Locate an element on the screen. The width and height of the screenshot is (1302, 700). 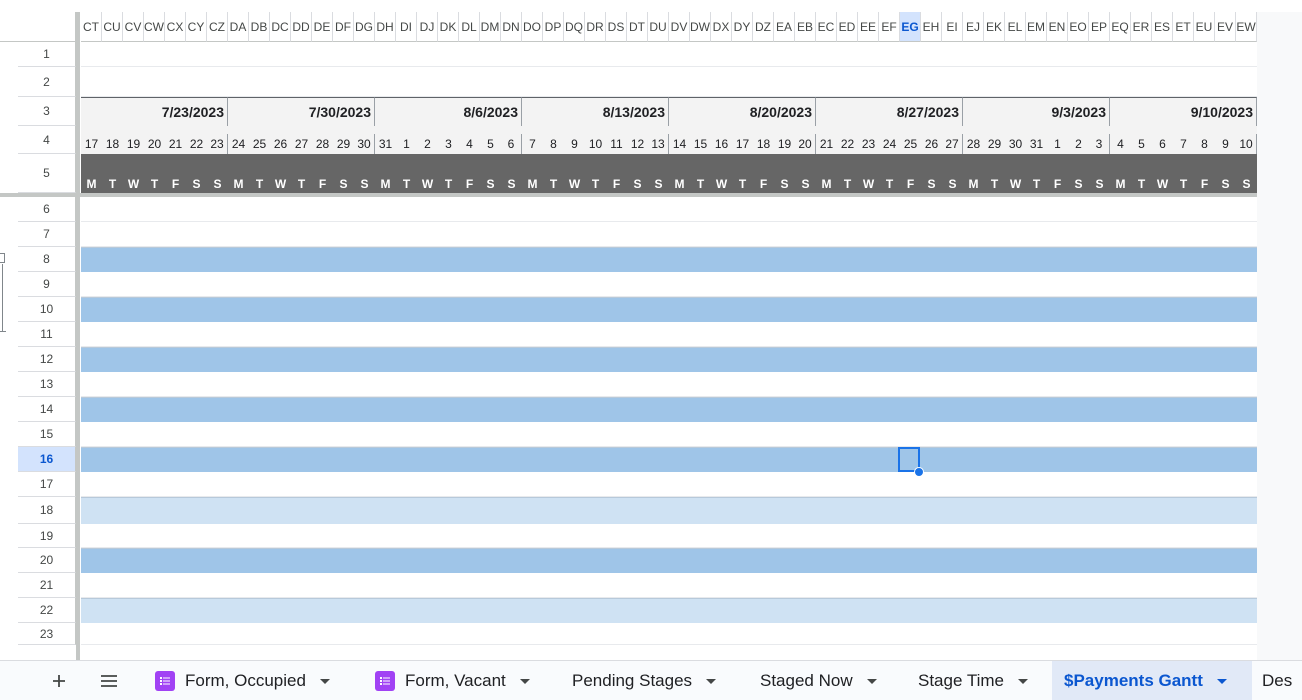
column-header-cx: CX is located at coordinates (175, 27).